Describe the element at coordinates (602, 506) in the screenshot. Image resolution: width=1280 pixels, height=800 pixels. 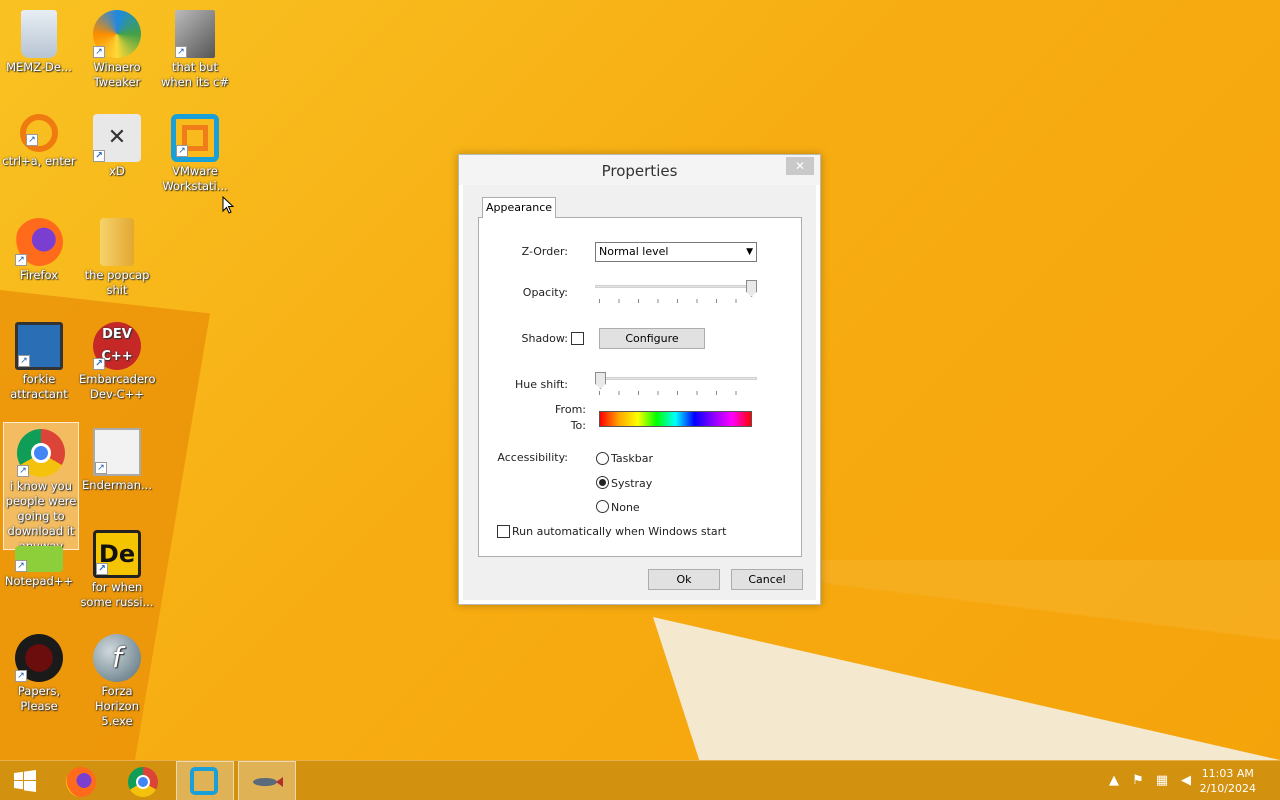
I see `radio-none` at that location.